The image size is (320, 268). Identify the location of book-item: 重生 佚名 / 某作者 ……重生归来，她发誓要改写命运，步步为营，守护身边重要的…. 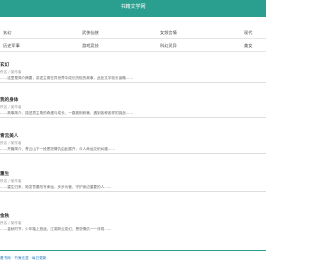
(133, 182).